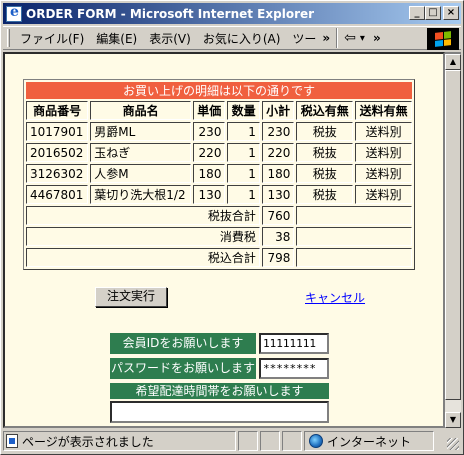 This screenshot has height=455, width=464. I want to click on cell-item-code: 2016502, so click(57, 152).